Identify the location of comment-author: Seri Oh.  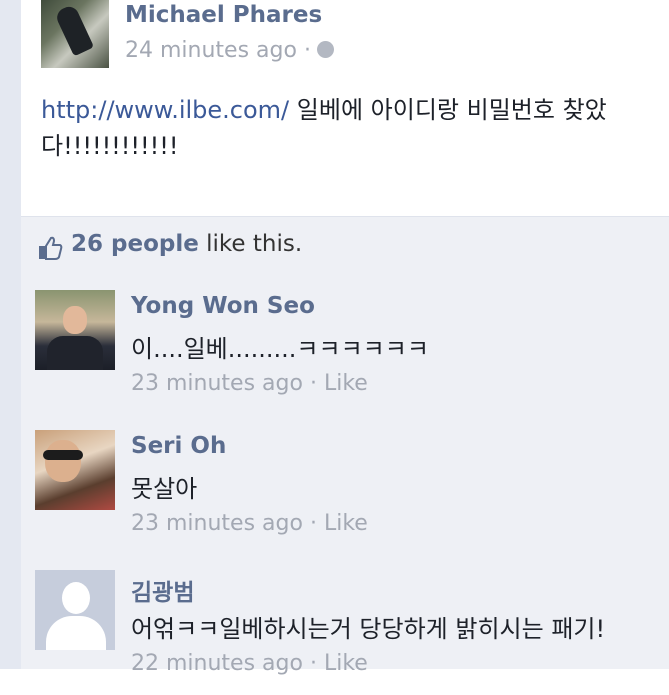
(178, 446).